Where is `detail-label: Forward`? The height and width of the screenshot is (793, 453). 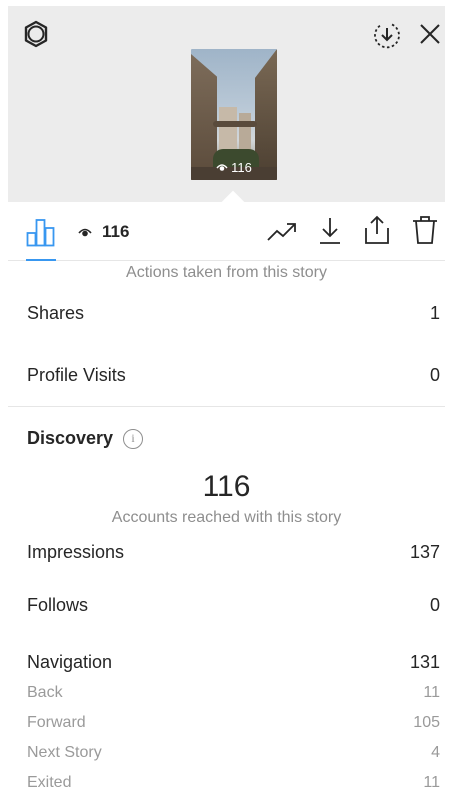 detail-label: Forward is located at coordinates (56, 722).